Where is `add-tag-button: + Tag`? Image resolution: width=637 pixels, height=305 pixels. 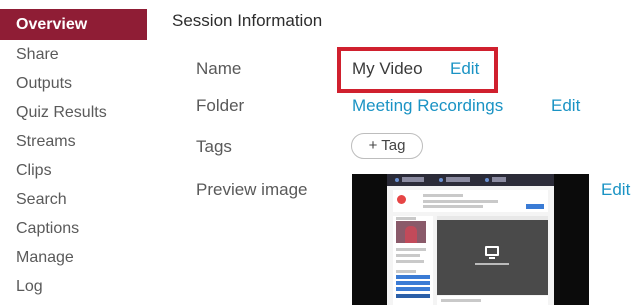 add-tag-button: + Tag is located at coordinates (387, 146).